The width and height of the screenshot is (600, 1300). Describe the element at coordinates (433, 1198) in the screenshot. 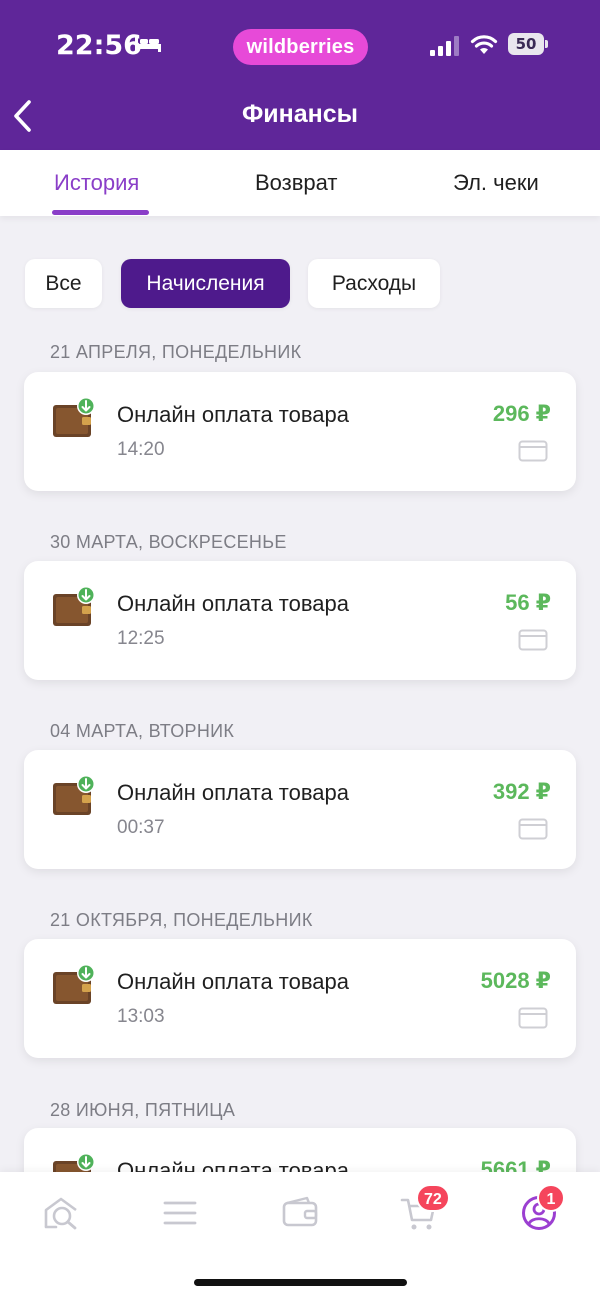

I see `cart-badge: 72` at that location.